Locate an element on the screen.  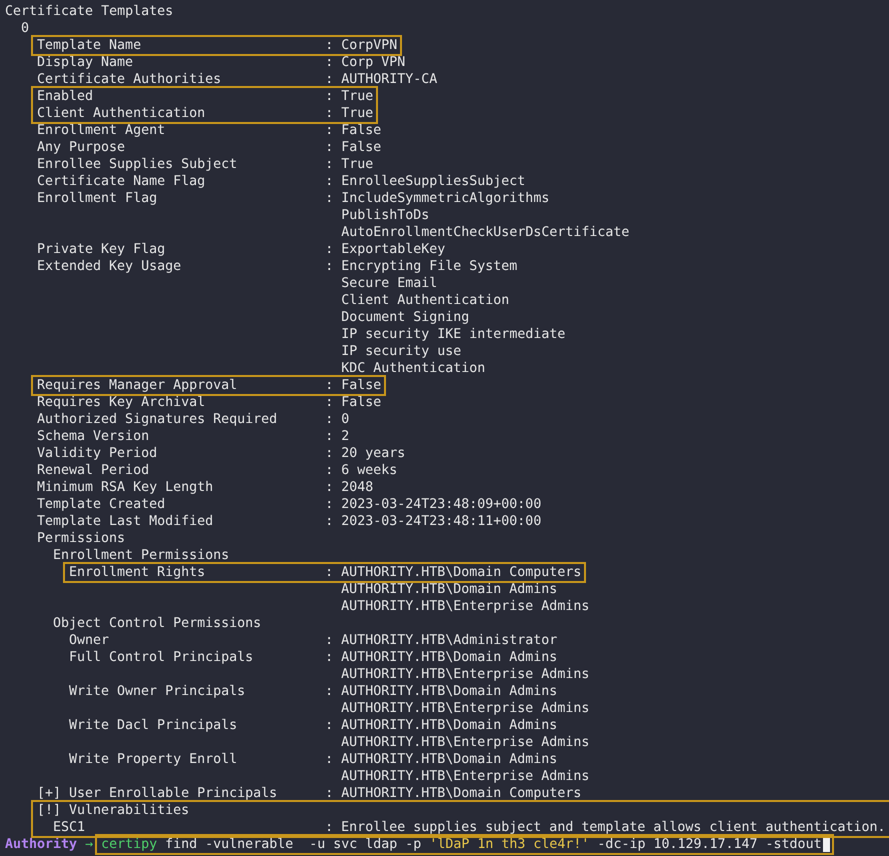
field-value: Document Signing is located at coordinates (405, 317).